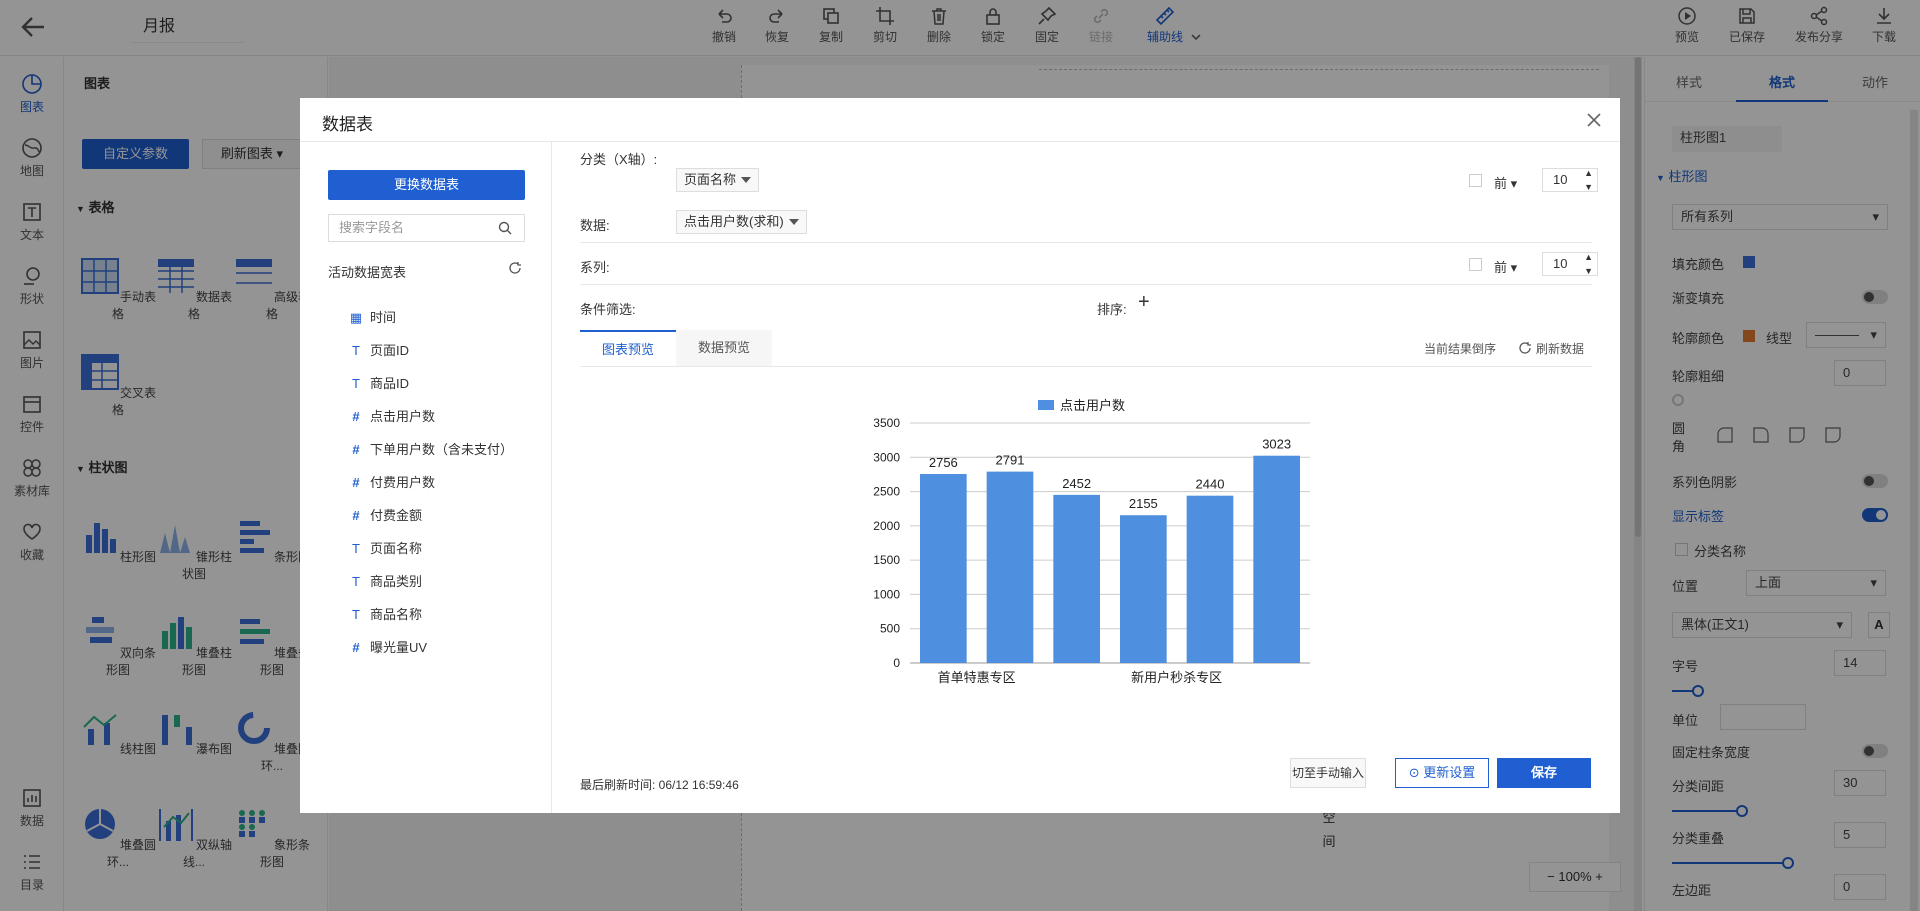 This screenshot has height=911, width=1920. I want to click on data-label: 2756, so click(943, 462).